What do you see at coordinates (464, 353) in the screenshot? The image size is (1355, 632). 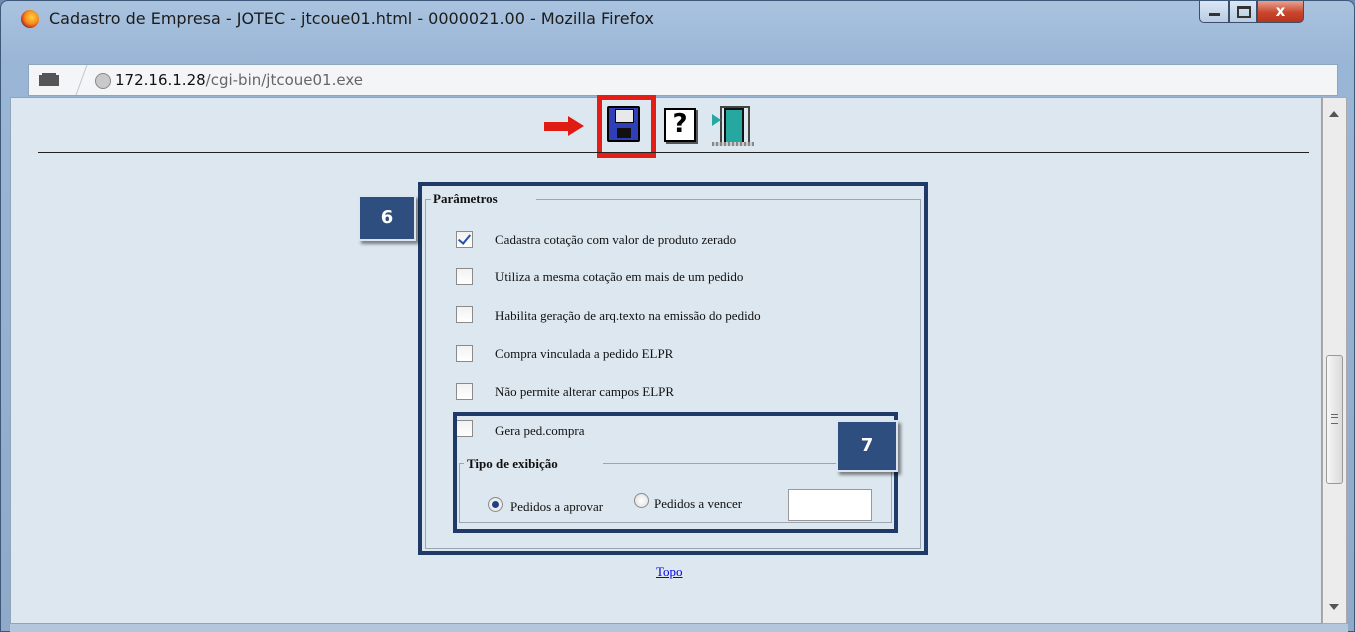 I see `checkbox-compra-vinculada` at bounding box center [464, 353].